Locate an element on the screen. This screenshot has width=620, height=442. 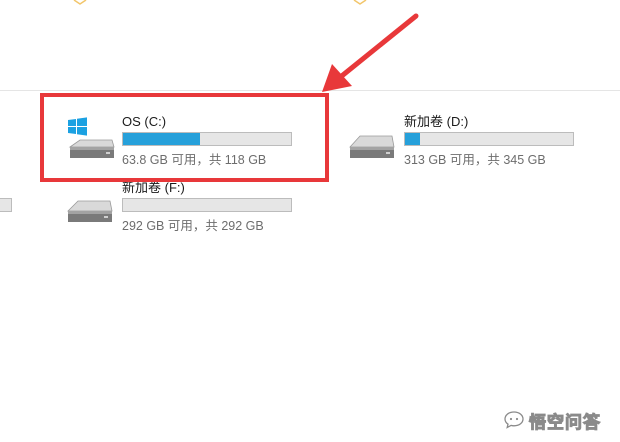
watermark-text: 悟空问答 is located at coordinates (565, 422).